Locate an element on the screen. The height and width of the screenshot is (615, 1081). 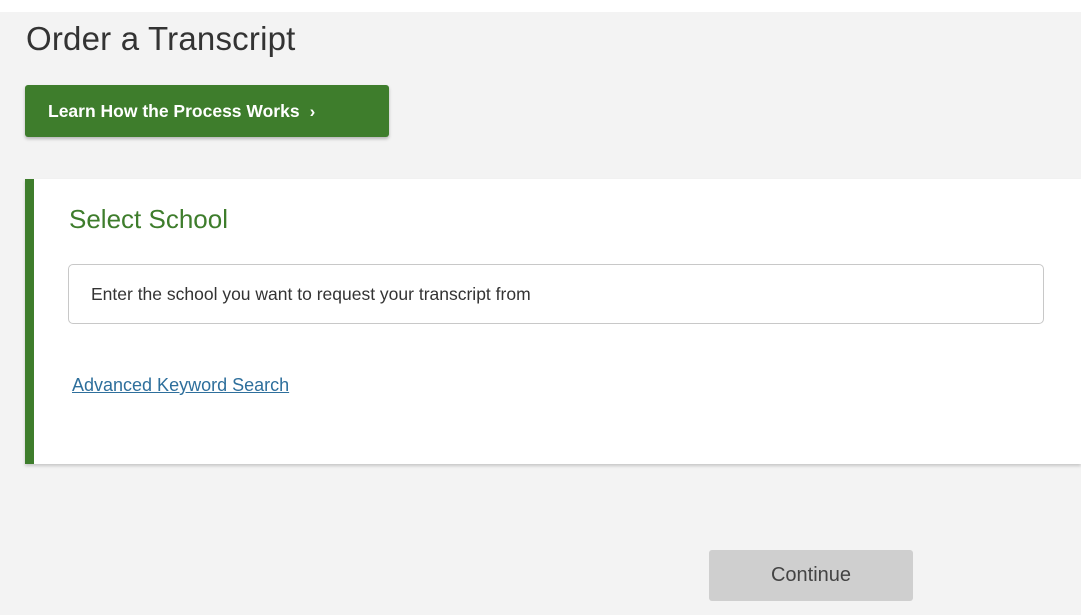
learn-process-button: Learn How the Process Works › is located at coordinates (207, 111).